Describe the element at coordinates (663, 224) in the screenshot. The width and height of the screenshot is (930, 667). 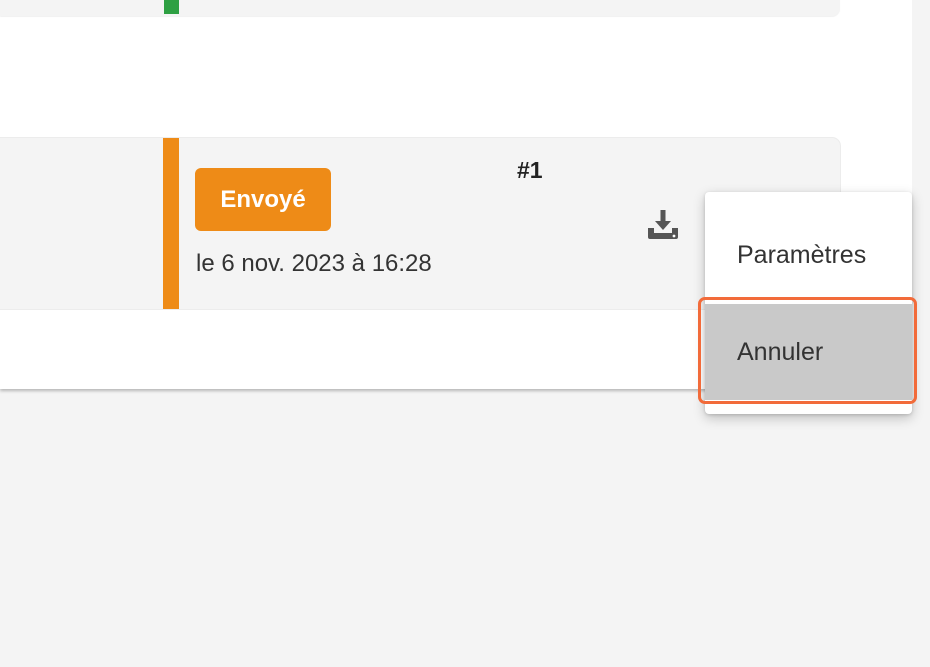
I see `download-icon` at that location.